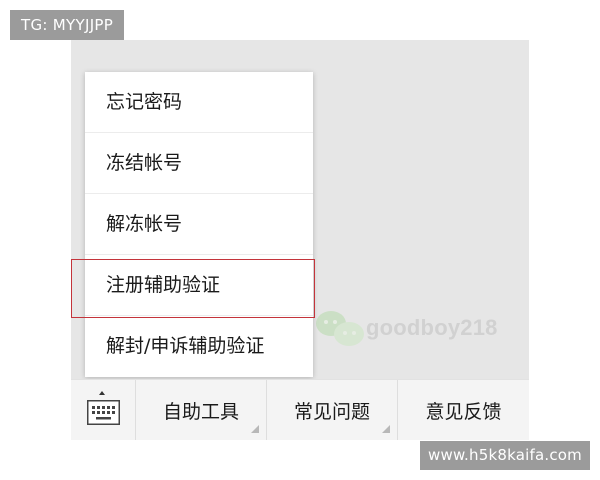  I want to click on keyboard-toggle-button, so click(103, 410).